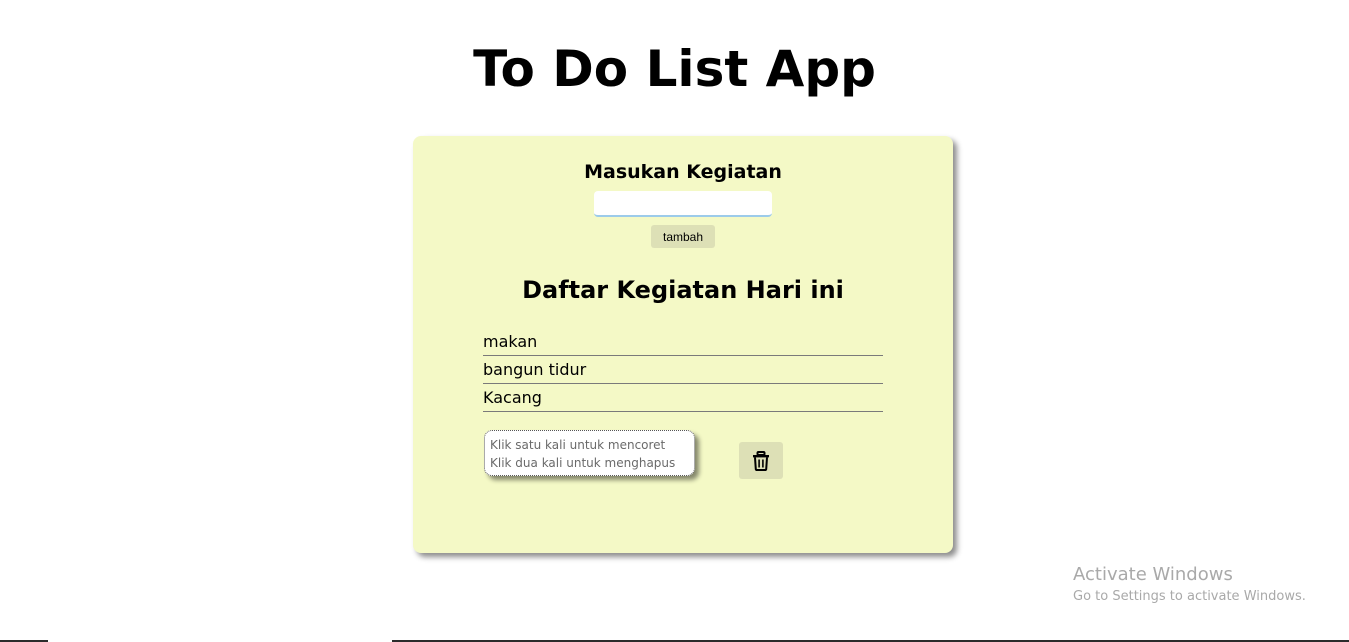 Image resolution: width=1349 pixels, height=642 pixels. What do you see at coordinates (683, 398) in the screenshot?
I see `task-item: Kacang` at bounding box center [683, 398].